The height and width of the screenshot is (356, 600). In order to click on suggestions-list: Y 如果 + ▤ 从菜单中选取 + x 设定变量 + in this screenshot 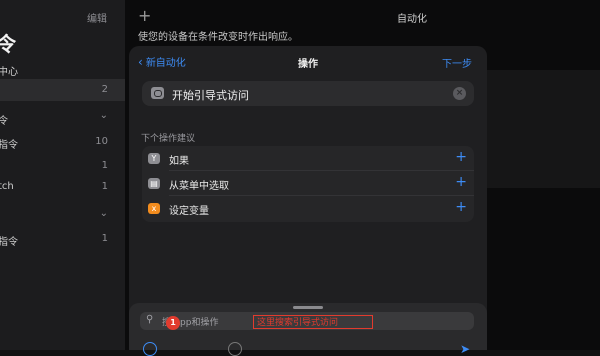, I will do `click(308, 184)`.